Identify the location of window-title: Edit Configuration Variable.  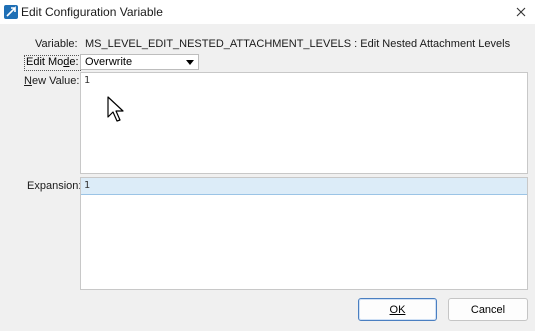
(92, 12).